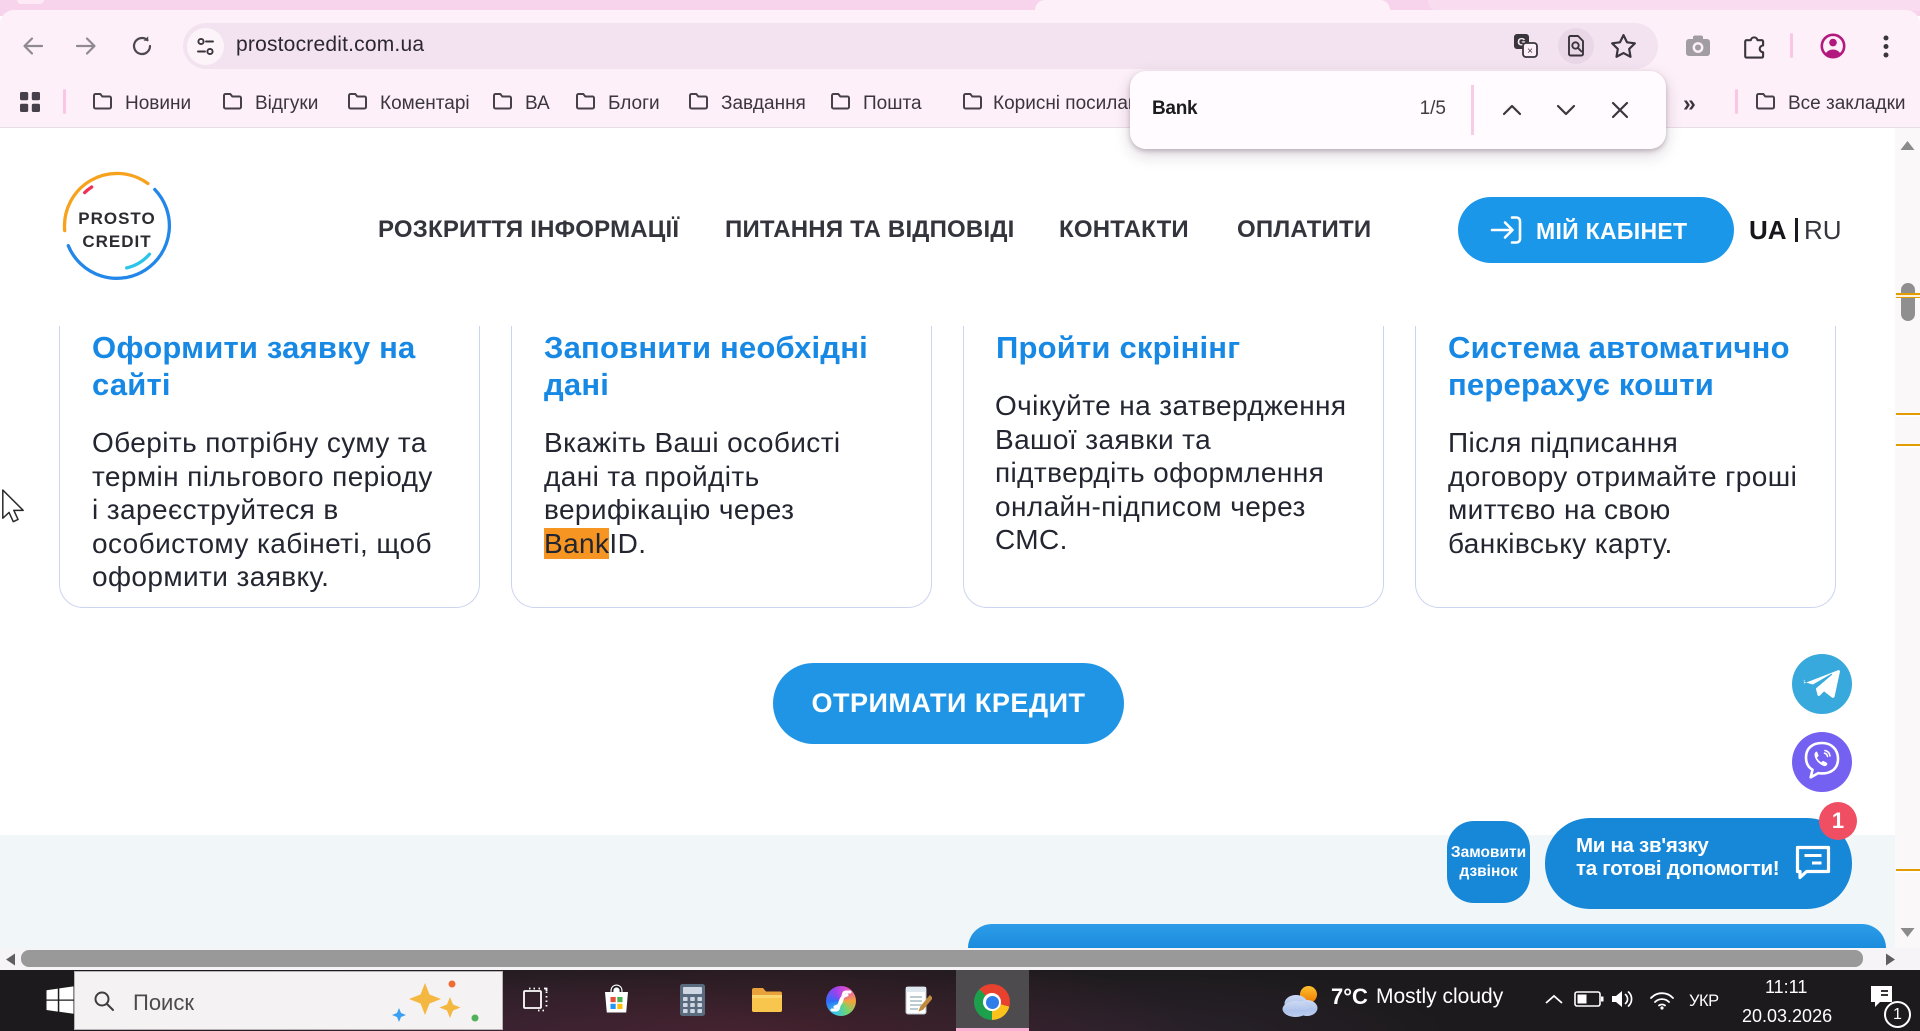 The width and height of the screenshot is (1920, 1031). I want to click on svg-text: CREDIT, so click(116, 241).